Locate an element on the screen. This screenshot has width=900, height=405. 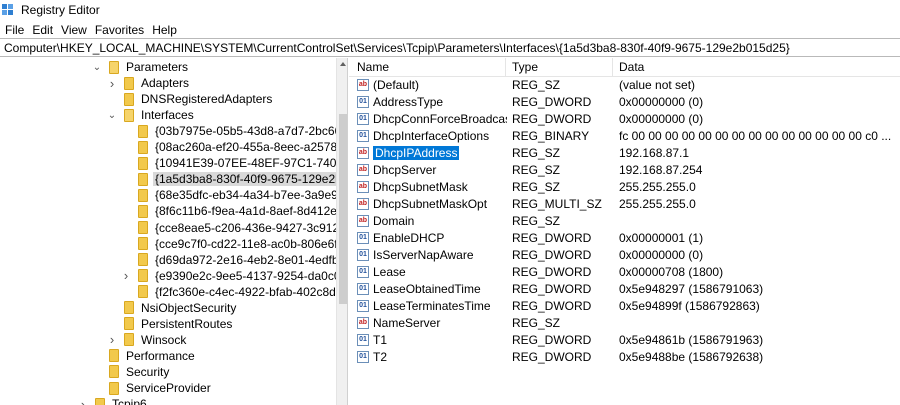
tree-node: › Tcpip6 is located at coordinates (113, 400).